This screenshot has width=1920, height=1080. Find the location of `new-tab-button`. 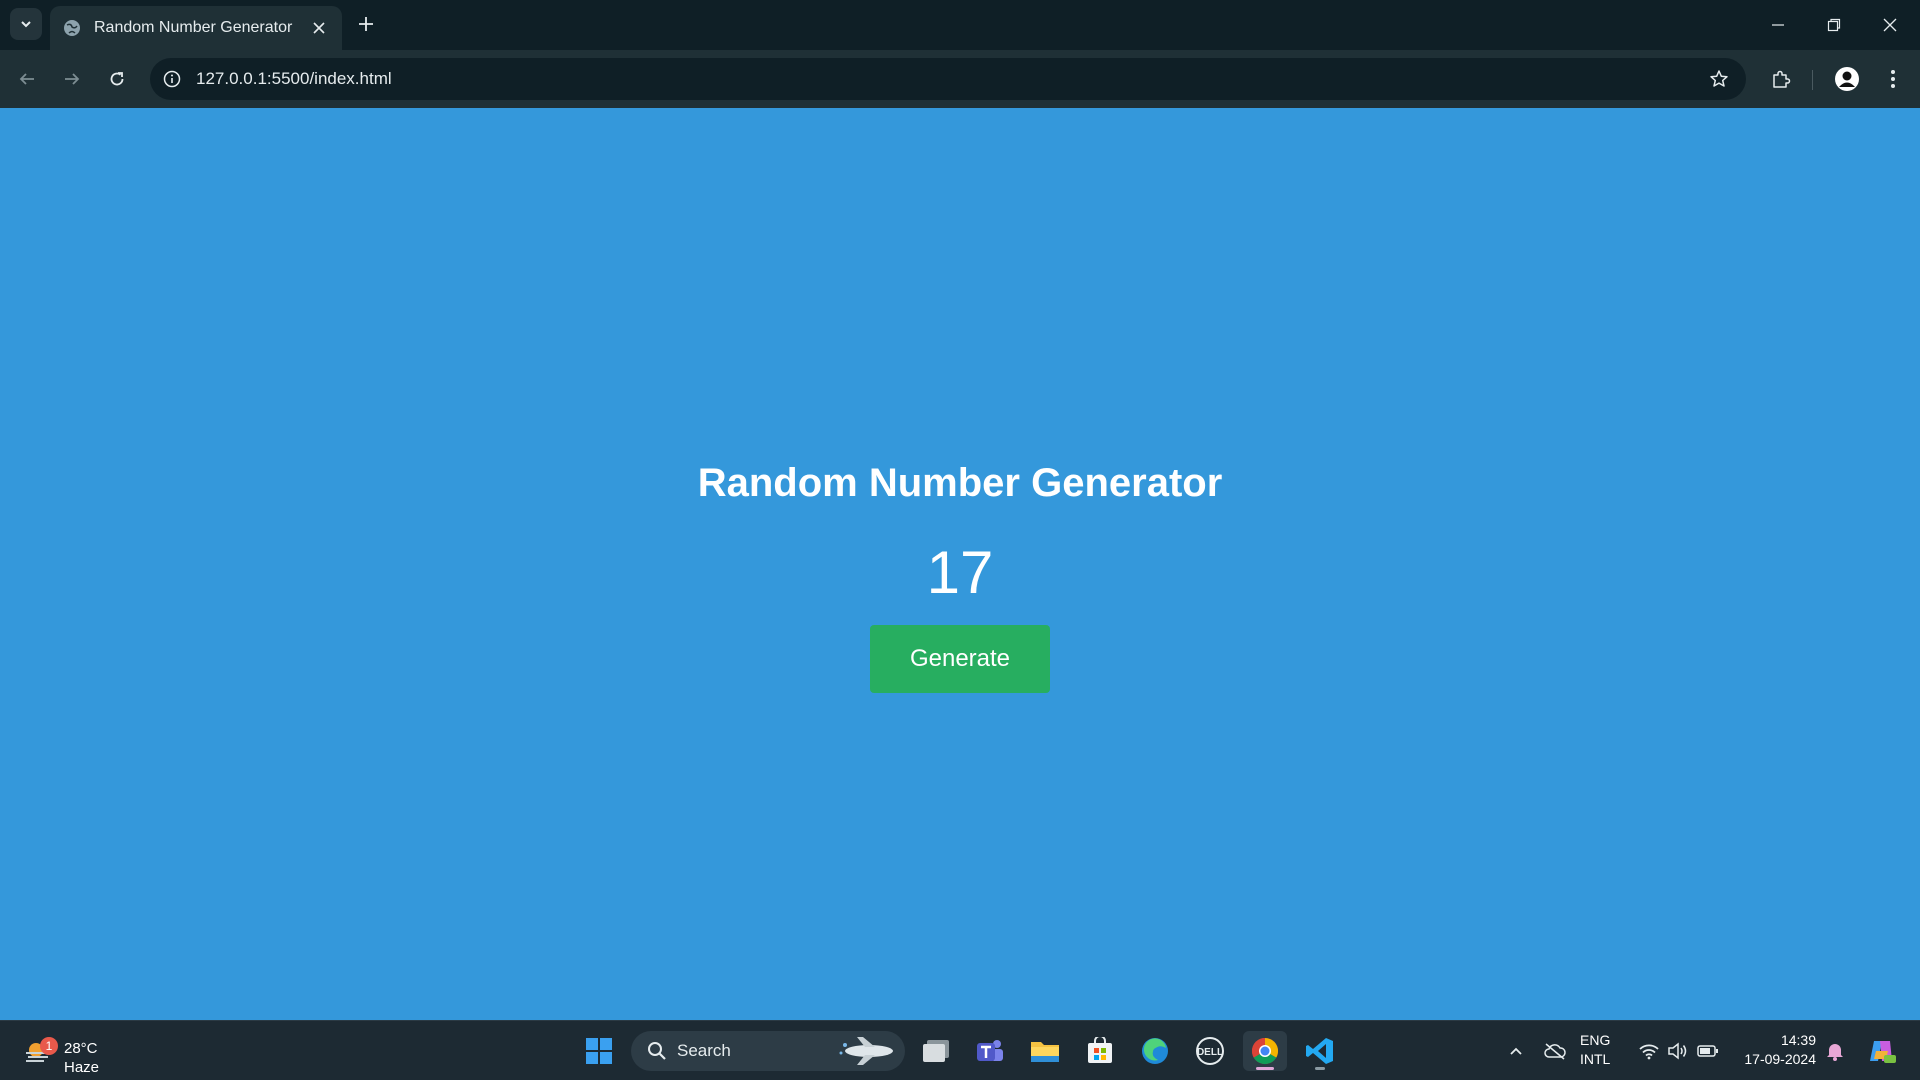

new-tab-button is located at coordinates (366, 24).